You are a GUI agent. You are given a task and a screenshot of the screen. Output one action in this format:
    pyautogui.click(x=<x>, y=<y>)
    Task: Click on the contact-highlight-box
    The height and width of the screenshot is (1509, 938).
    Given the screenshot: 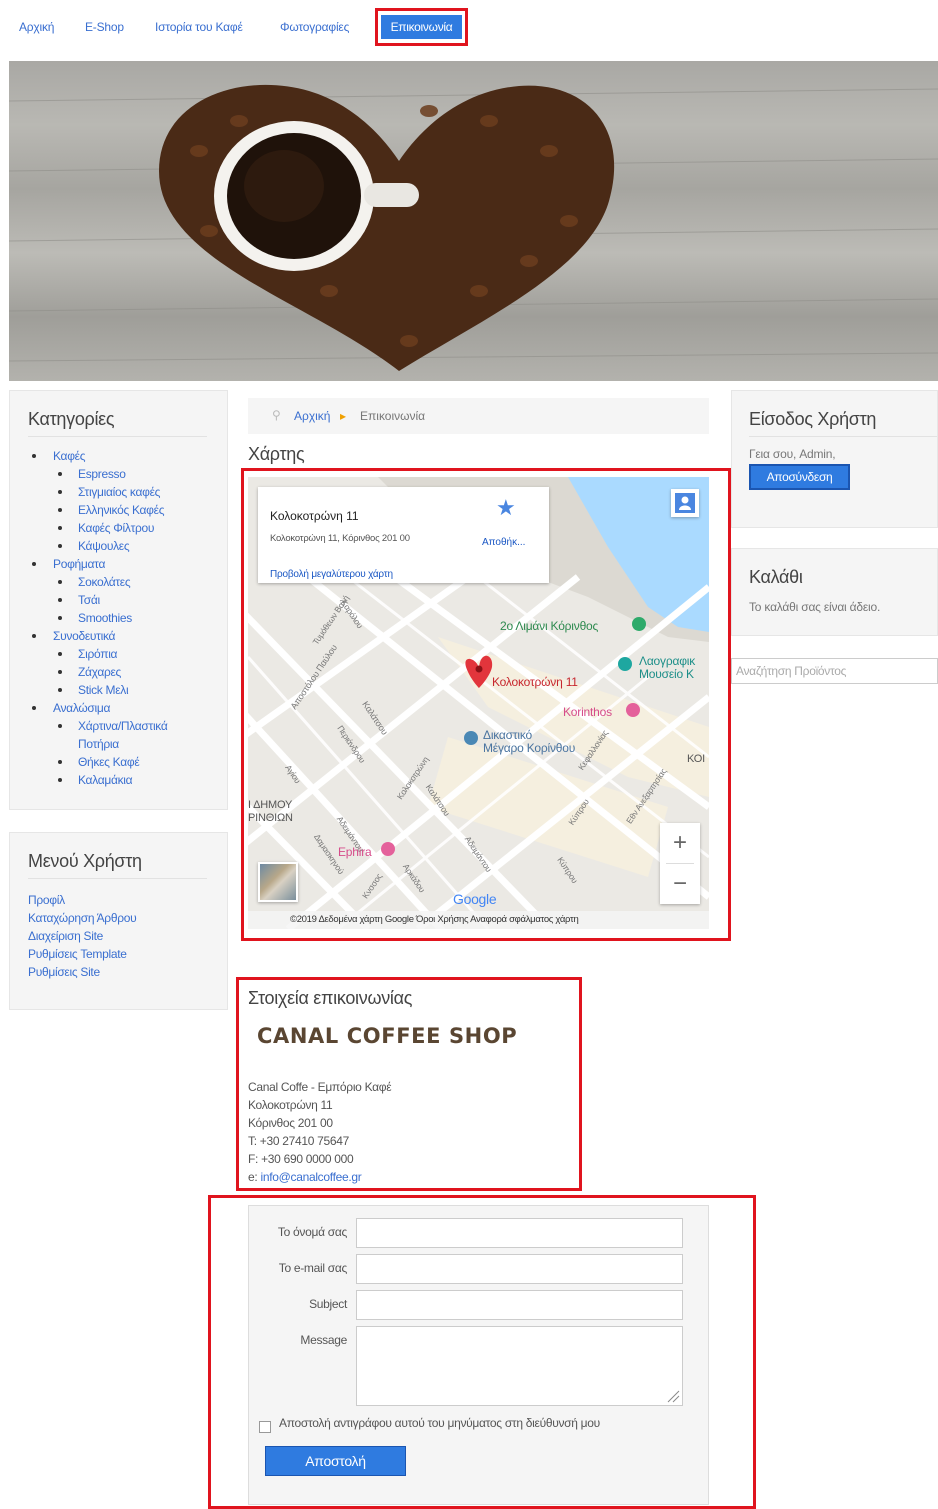 What is the action you would take?
    pyautogui.click(x=409, y=1084)
    